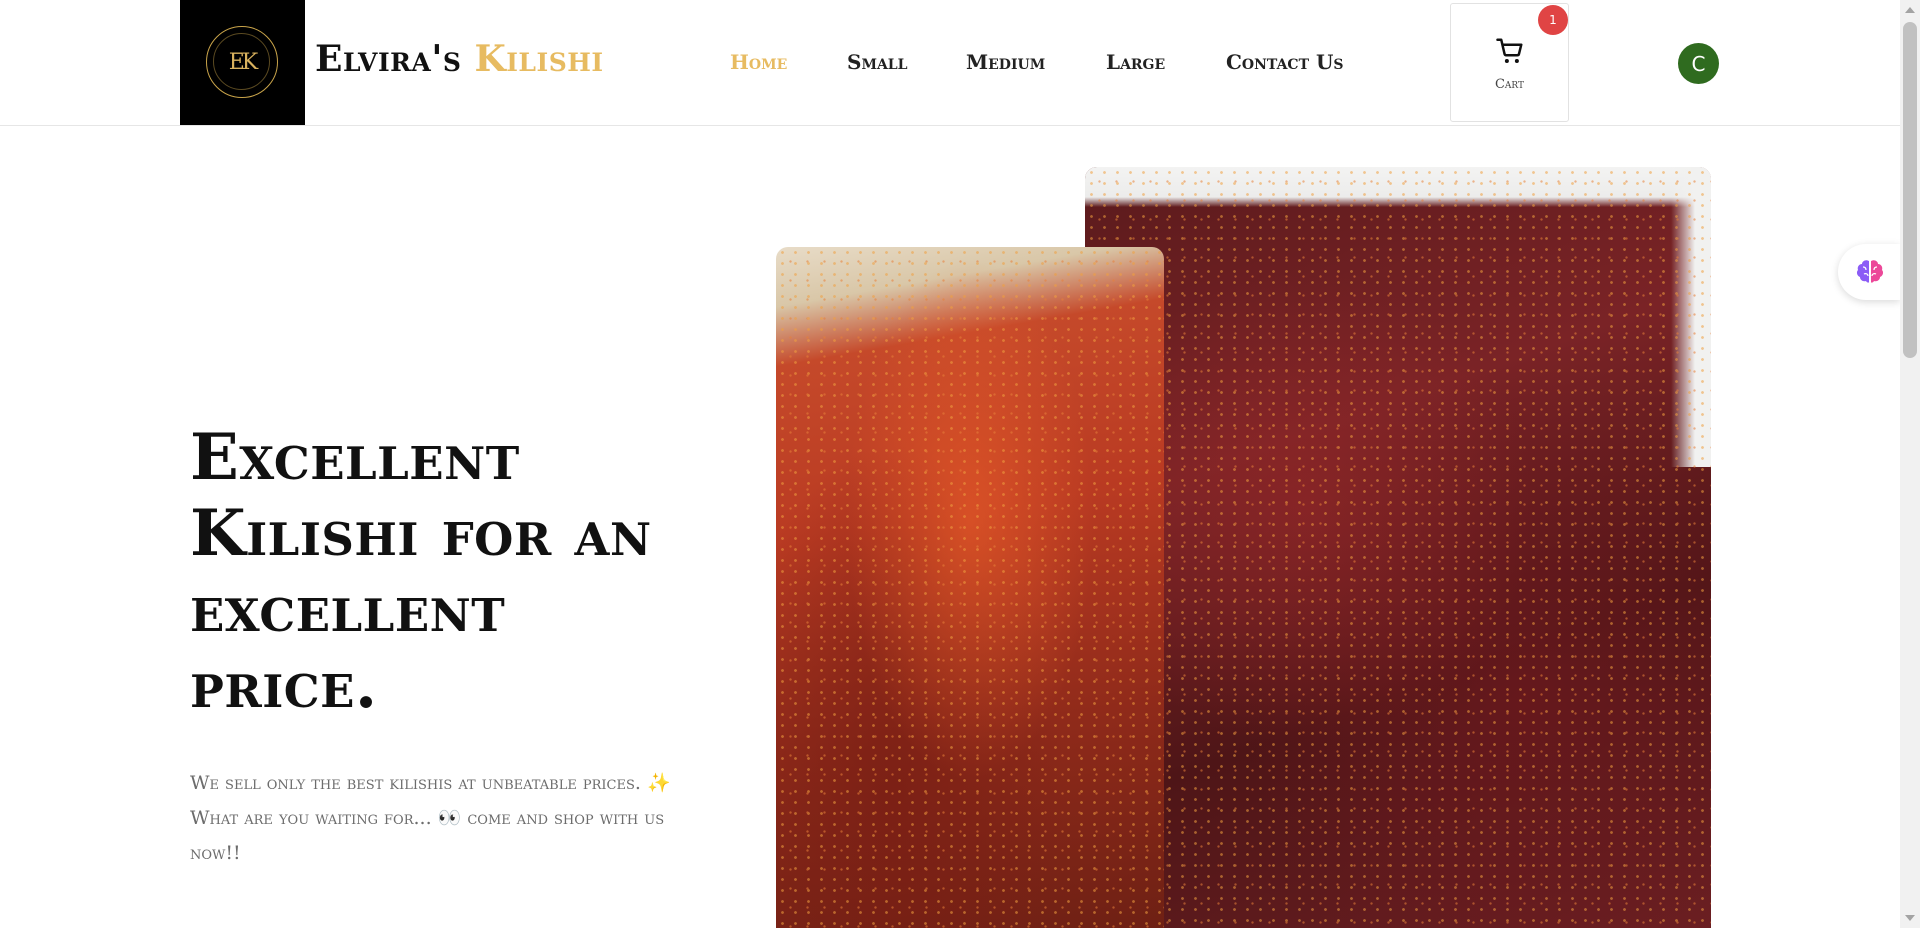 Image resolution: width=1920 pixels, height=928 pixels. I want to click on scroll-thumb, so click(1910, 190).